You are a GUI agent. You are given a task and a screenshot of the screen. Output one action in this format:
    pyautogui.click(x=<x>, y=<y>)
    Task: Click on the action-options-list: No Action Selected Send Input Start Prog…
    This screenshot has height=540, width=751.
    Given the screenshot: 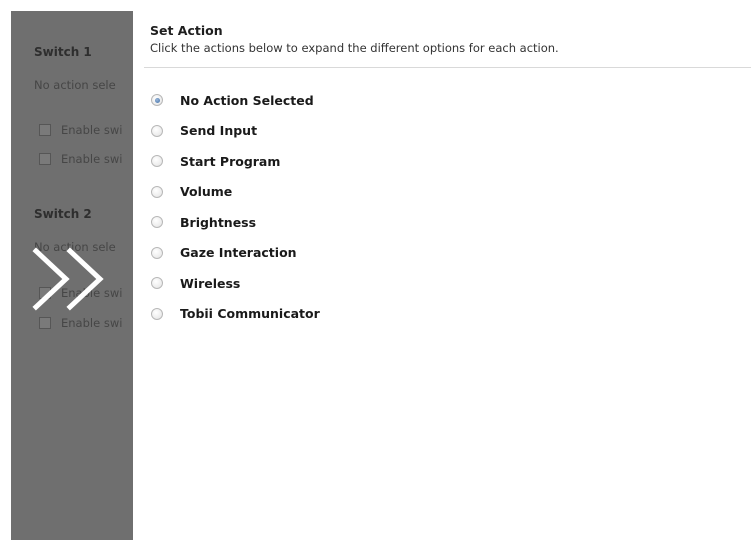 What is the action you would take?
    pyautogui.click(x=235, y=207)
    